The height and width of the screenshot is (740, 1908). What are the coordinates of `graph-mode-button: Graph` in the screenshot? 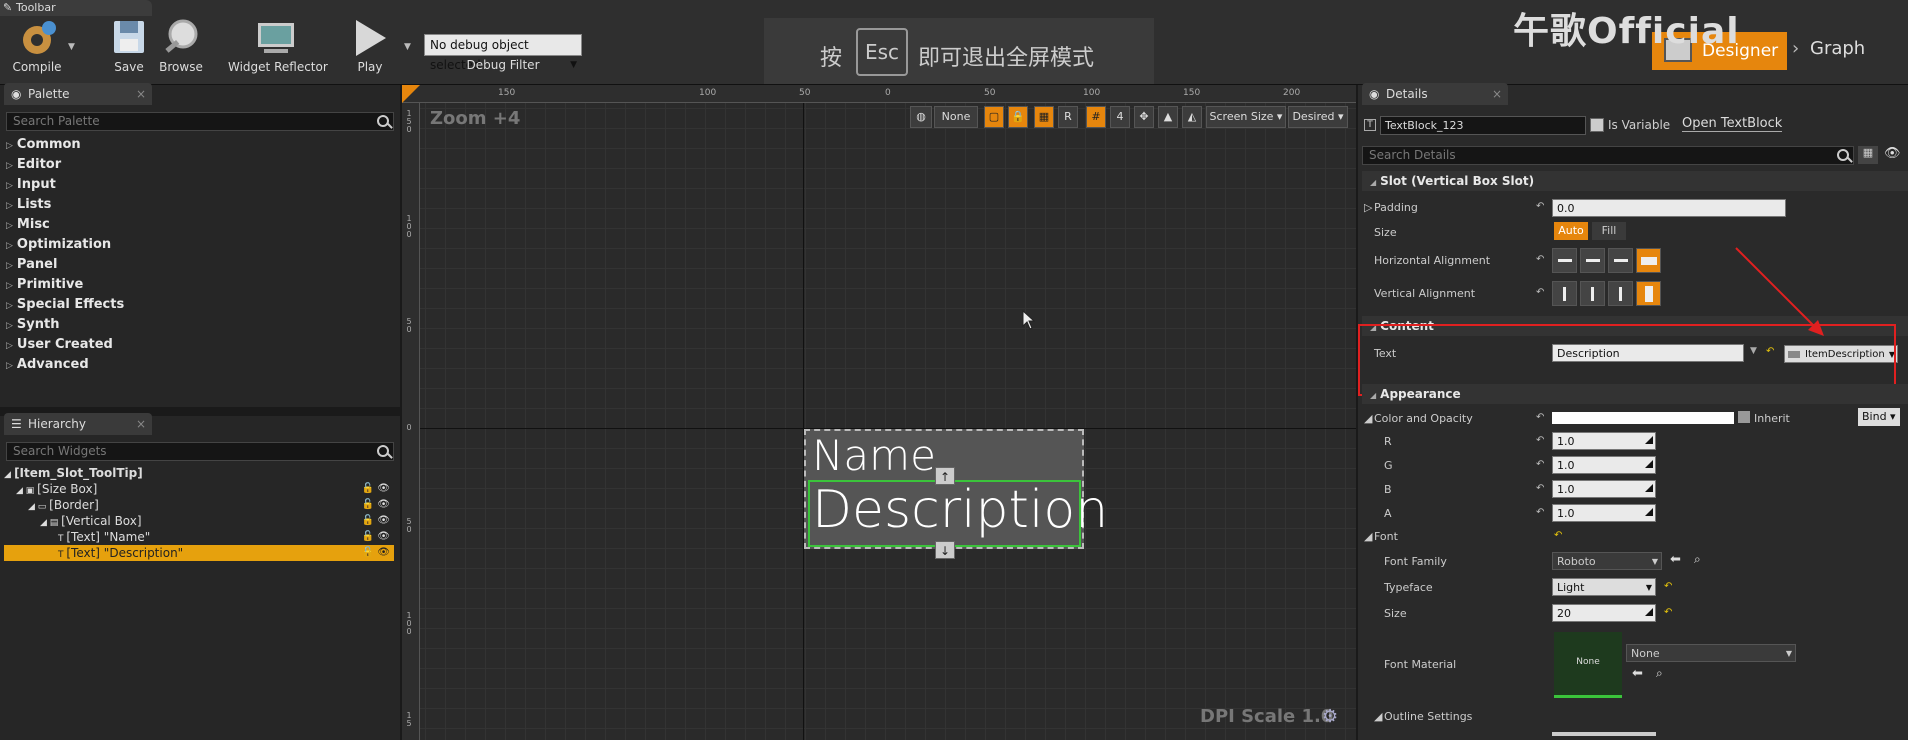 It's located at (1837, 48).